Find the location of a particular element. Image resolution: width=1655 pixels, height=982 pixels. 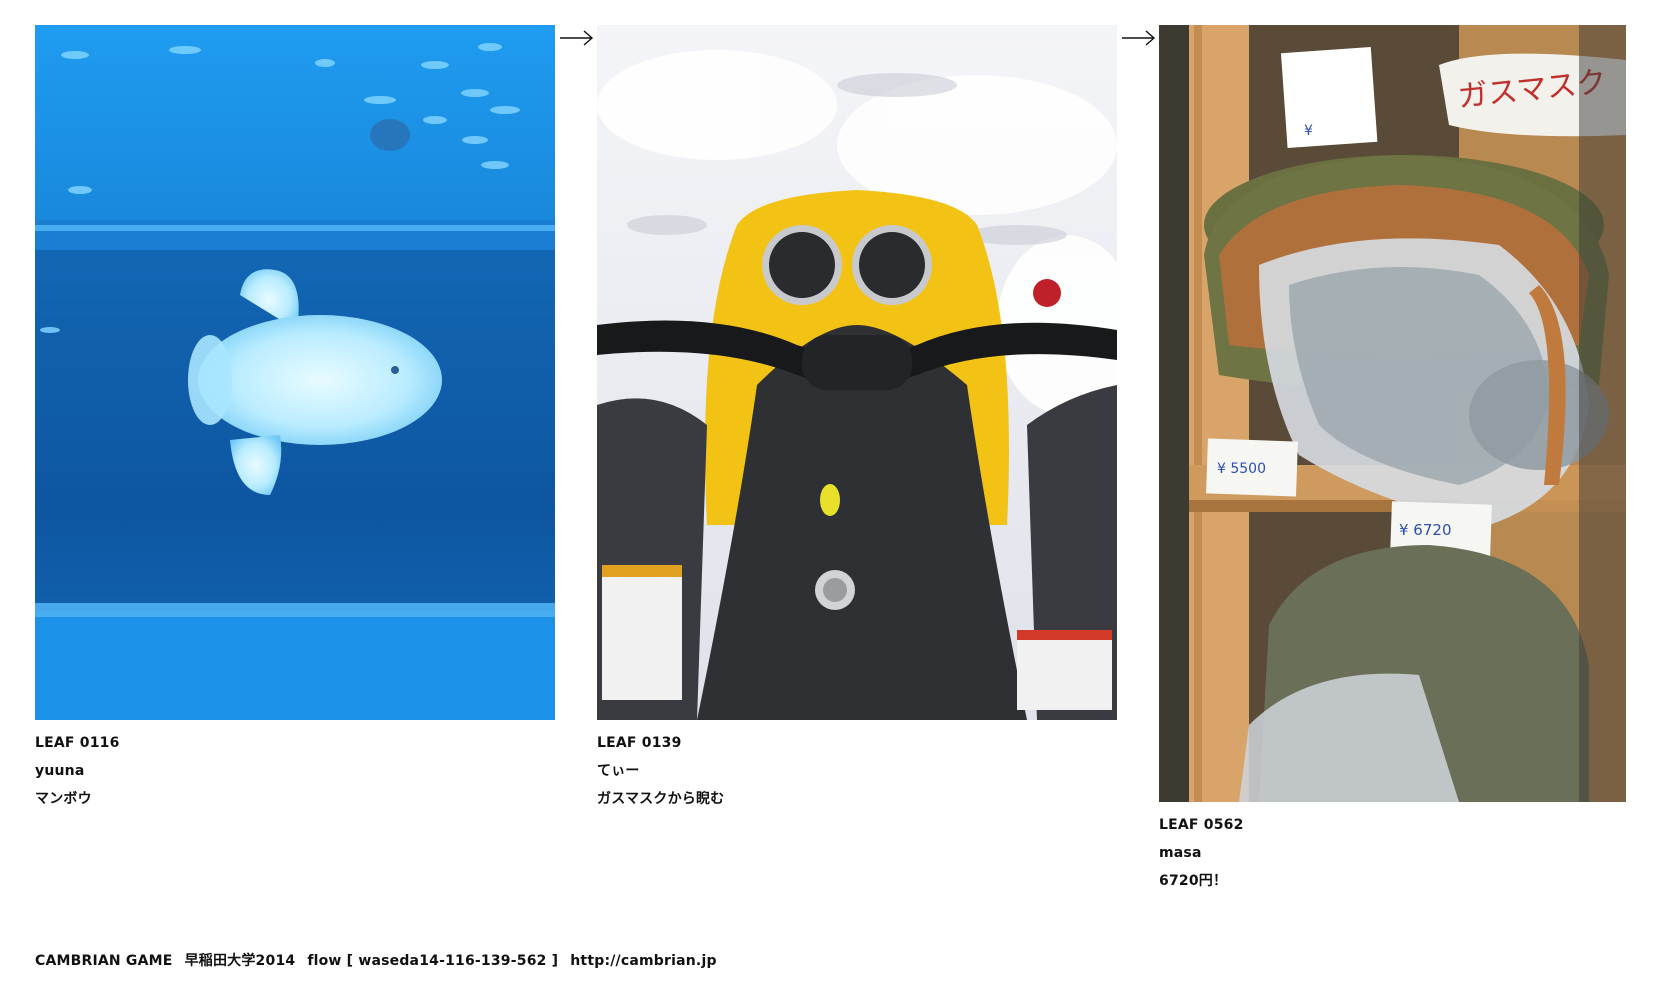

leaf-id: LEAF 0139 is located at coordinates (857, 743).